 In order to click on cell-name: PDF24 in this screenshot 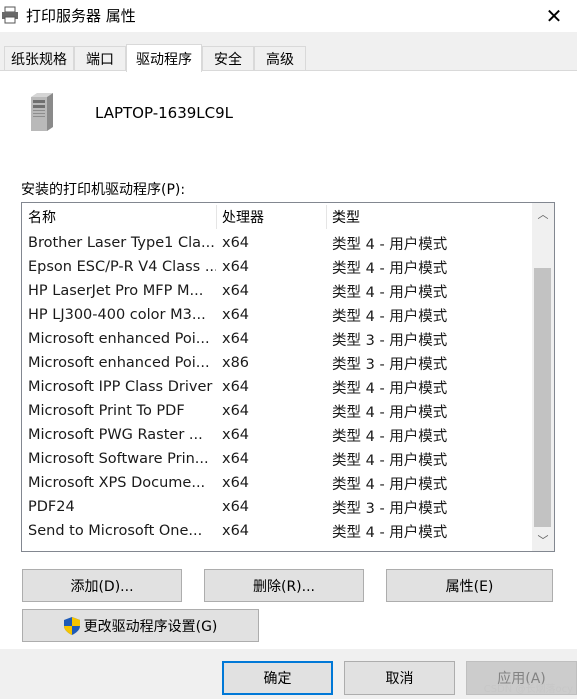, I will do `click(51, 507)`.